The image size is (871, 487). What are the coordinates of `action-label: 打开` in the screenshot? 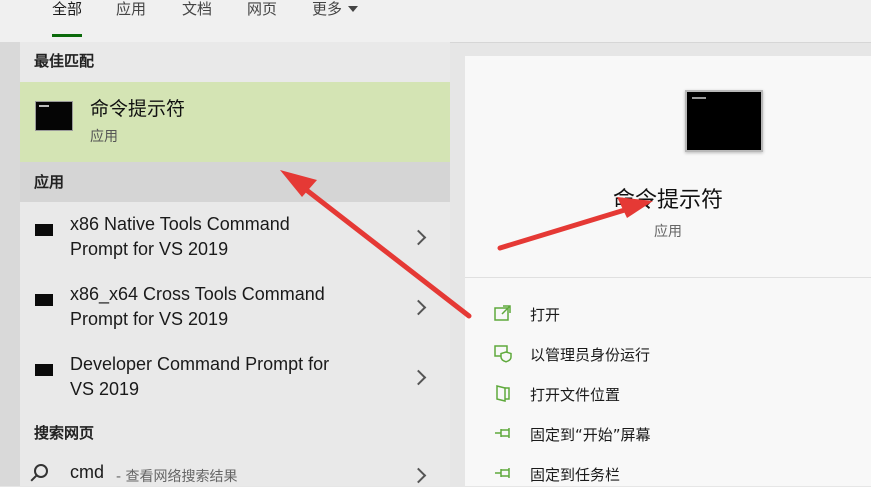 It's located at (545, 315).